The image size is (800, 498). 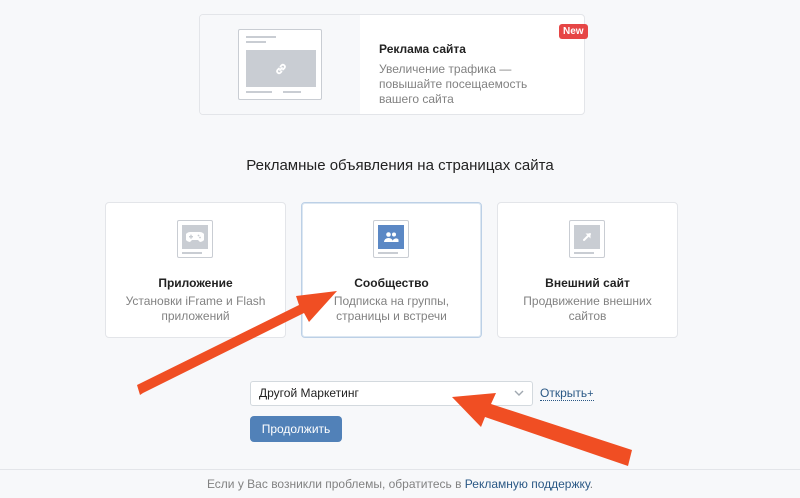 What do you see at coordinates (564, 393) in the screenshot?
I see `open-link-label: Открыть` at bounding box center [564, 393].